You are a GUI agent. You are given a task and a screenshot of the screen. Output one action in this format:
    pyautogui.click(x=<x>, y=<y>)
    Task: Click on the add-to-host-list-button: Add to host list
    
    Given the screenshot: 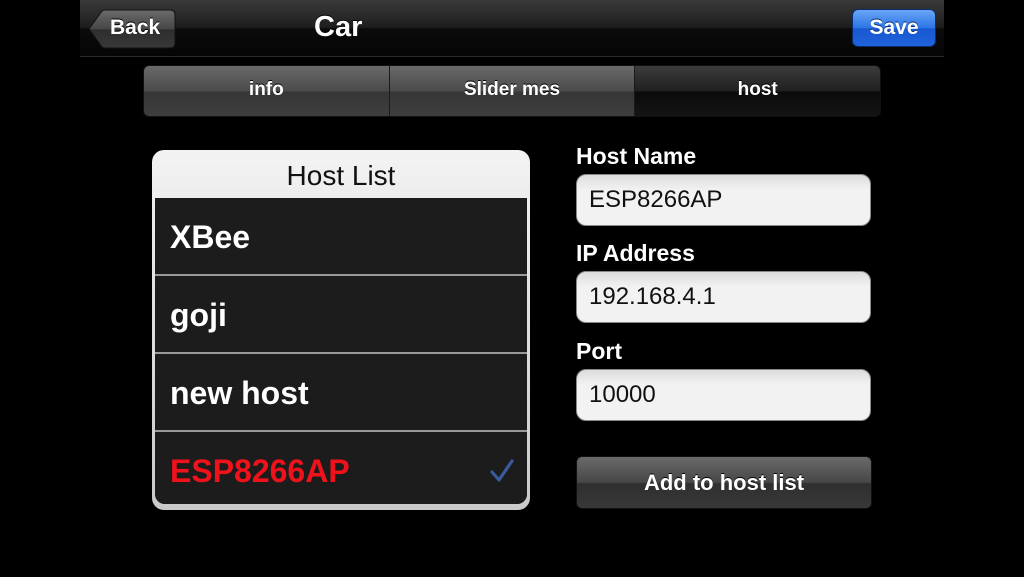 What is the action you would take?
    pyautogui.click(x=724, y=482)
    